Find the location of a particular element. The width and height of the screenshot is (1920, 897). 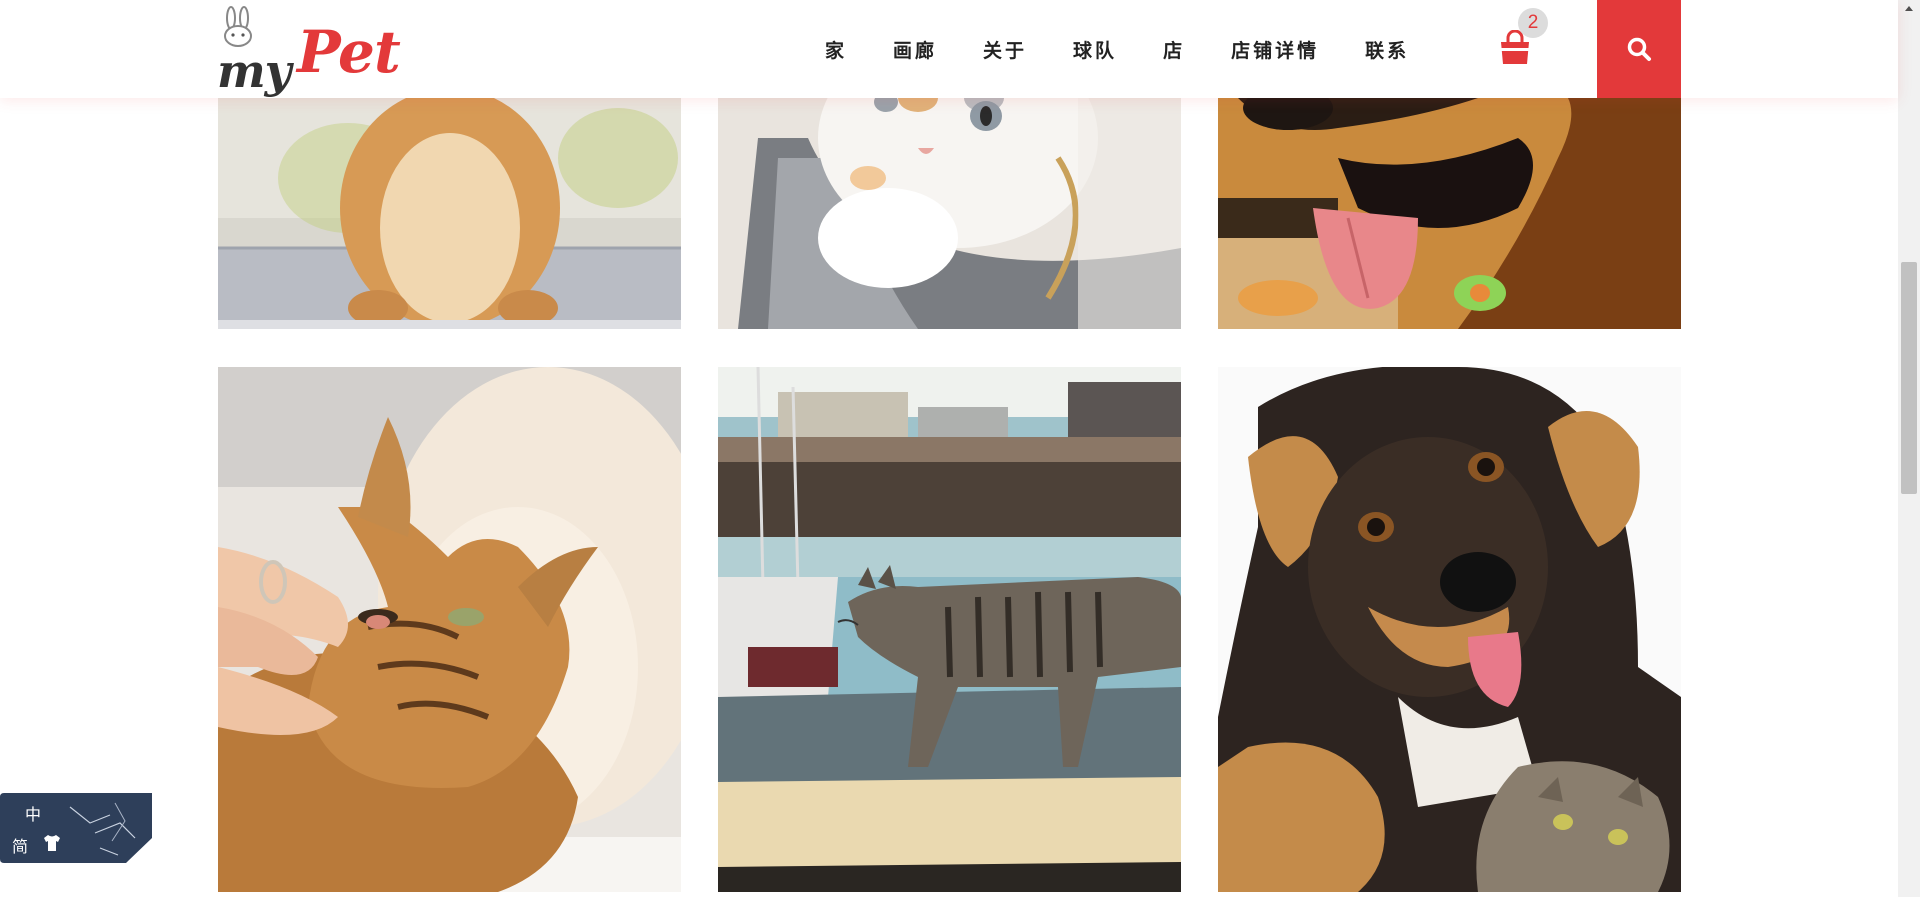

nav-item-shop-details: 店铺详情 is located at coordinates (1275, 49).